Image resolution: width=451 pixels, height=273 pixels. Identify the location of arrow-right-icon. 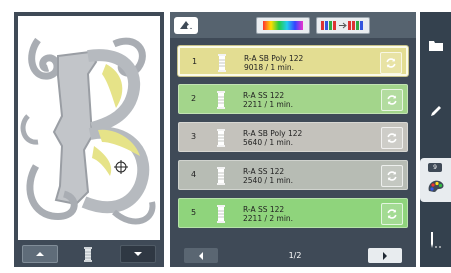
(385, 255).